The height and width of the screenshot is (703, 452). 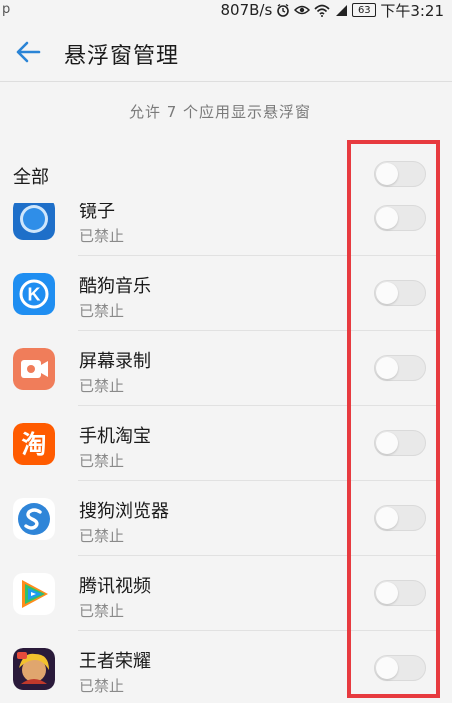 I want to click on clock: 下午3:21, so click(x=412, y=10).